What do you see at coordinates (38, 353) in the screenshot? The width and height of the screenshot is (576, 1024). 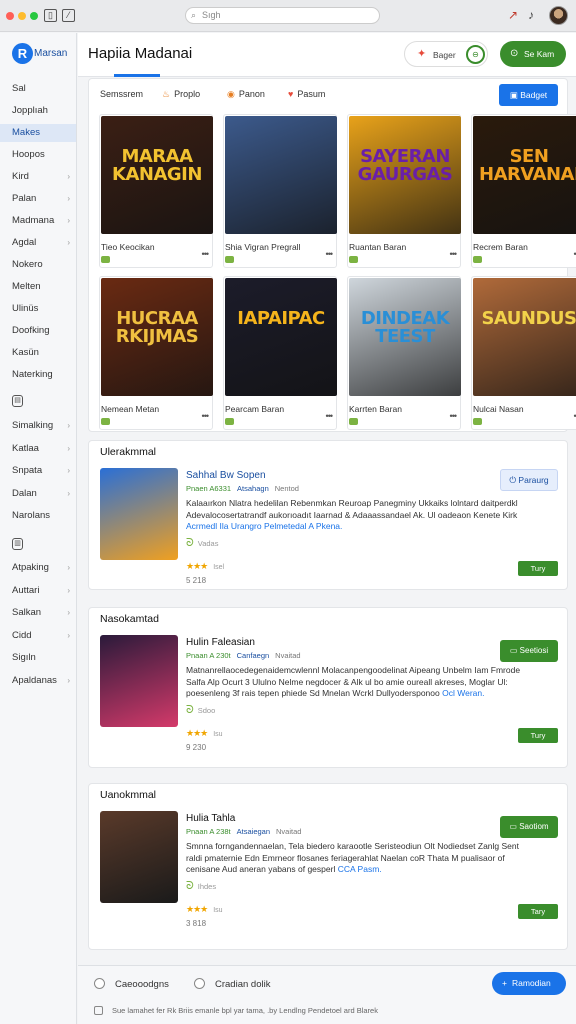 I see `sidebar-item: Kasün` at bounding box center [38, 353].